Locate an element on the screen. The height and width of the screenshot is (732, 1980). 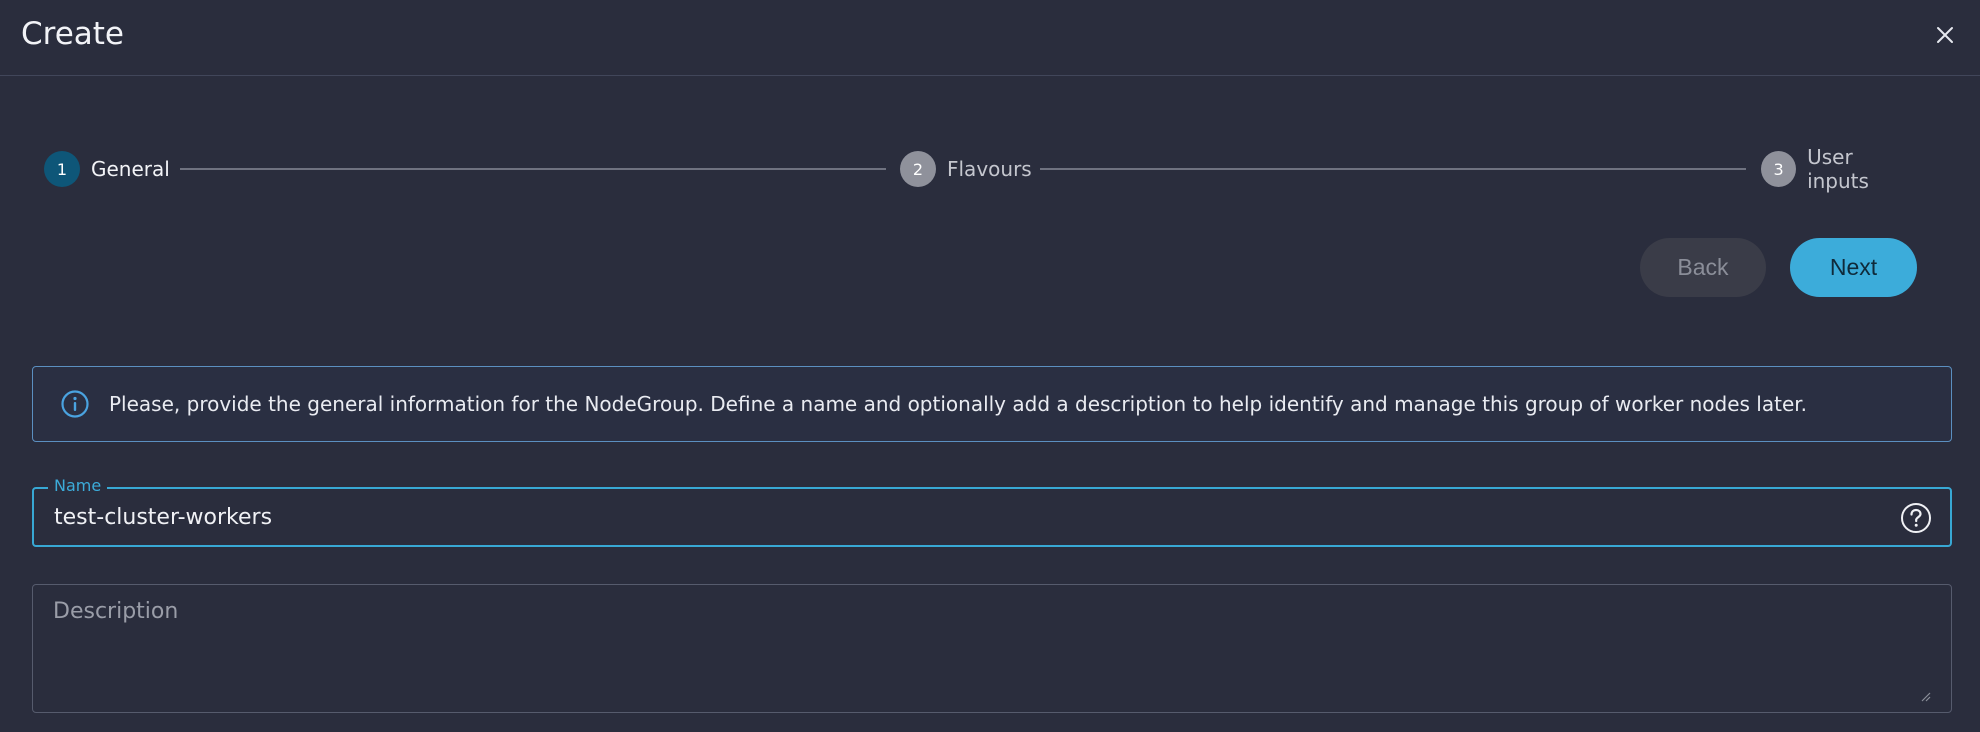
step-general: 1 General is located at coordinates (107, 169).